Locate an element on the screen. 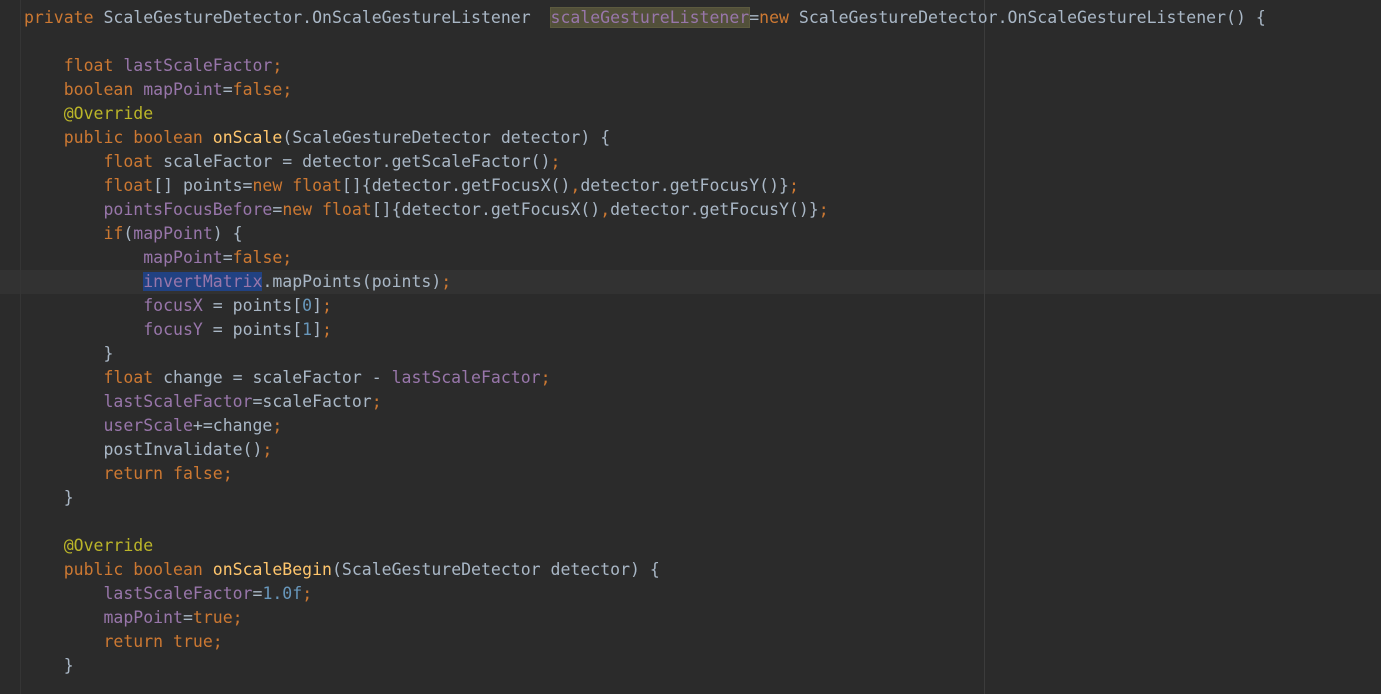 This screenshot has height=694, width=1381. code-token: postInvalidate() is located at coordinates (143, 449).